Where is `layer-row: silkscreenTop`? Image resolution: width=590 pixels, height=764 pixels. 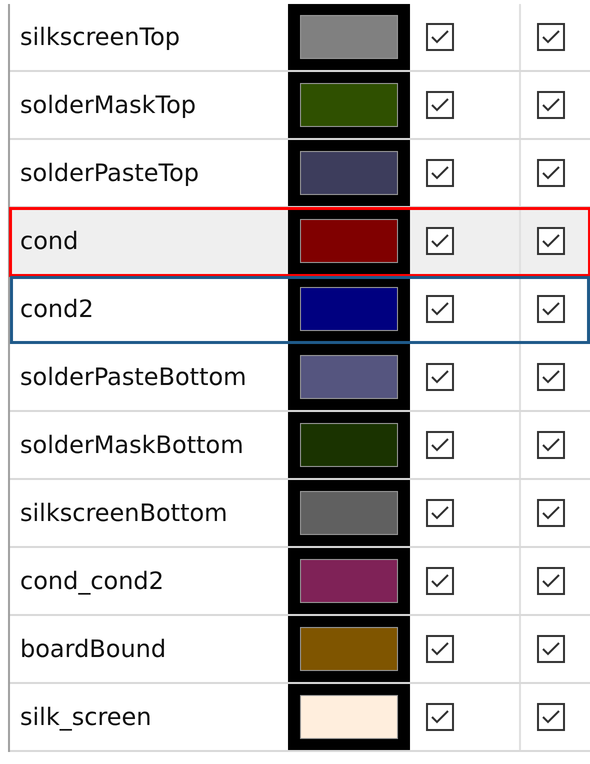 layer-row: silkscreenTop is located at coordinates (300, 38).